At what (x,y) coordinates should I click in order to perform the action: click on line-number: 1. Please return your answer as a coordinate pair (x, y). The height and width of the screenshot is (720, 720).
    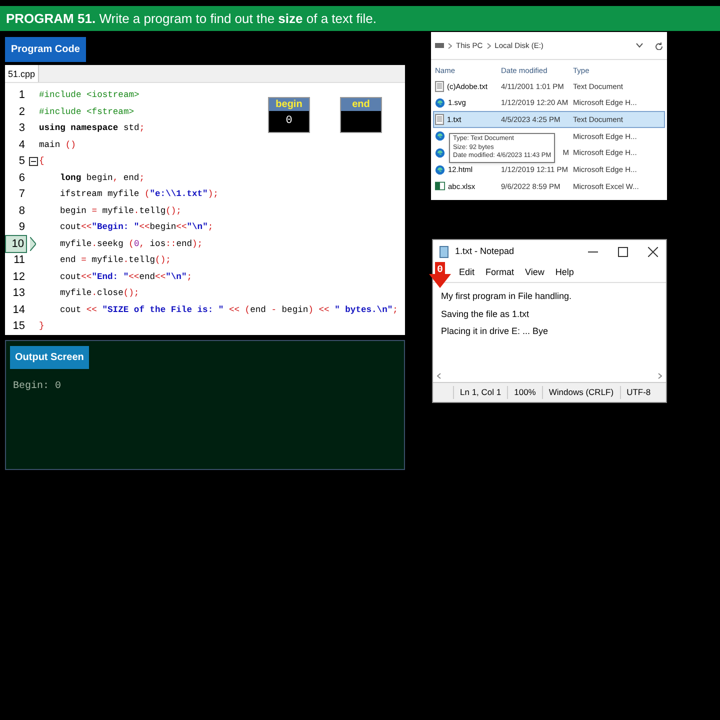
    Looking at the image, I should click on (22, 95).